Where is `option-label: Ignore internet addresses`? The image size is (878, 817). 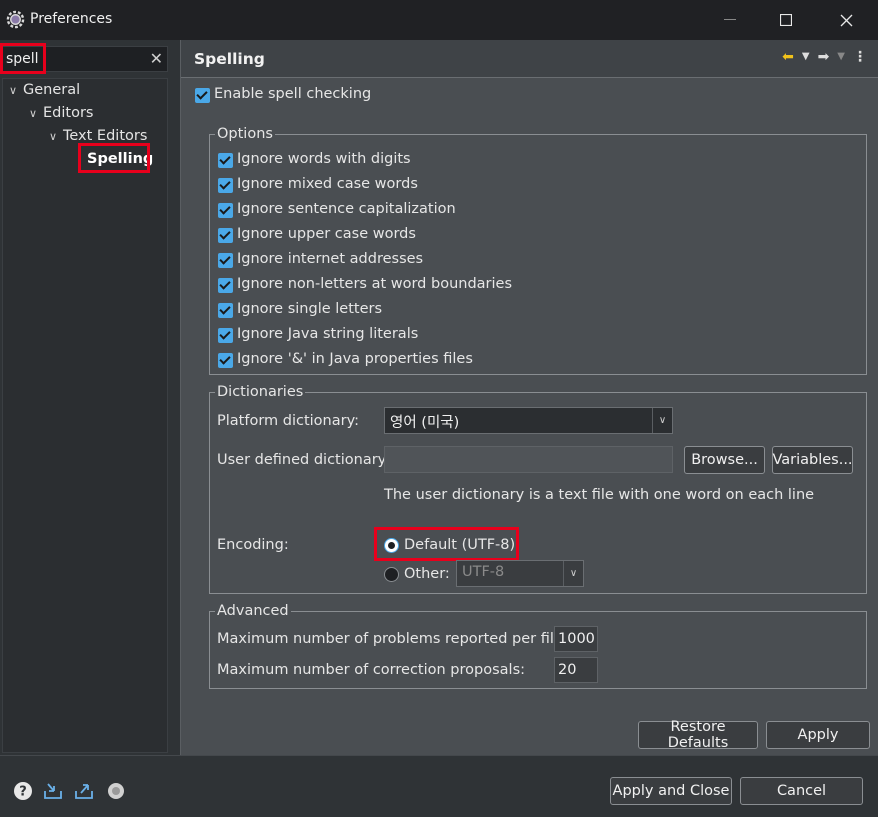
option-label: Ignore internet addresses is located at coordinates (330, 259).